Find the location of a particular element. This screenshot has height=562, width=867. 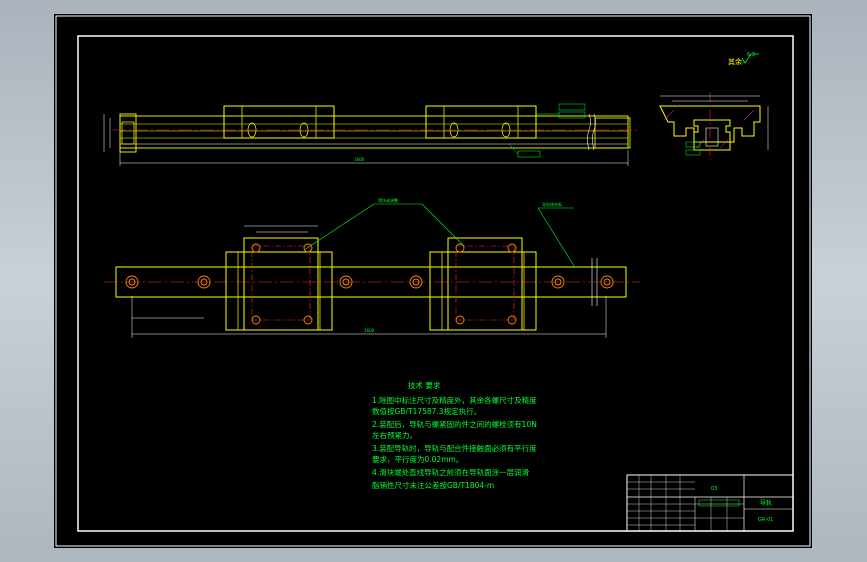

end-section-view is located at coordinates (714, 126).